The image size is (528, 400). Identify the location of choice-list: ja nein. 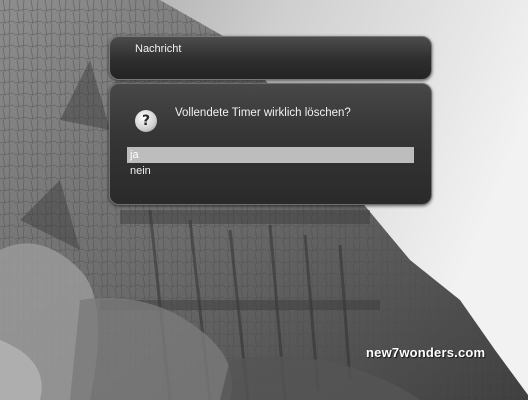
(270, 163).